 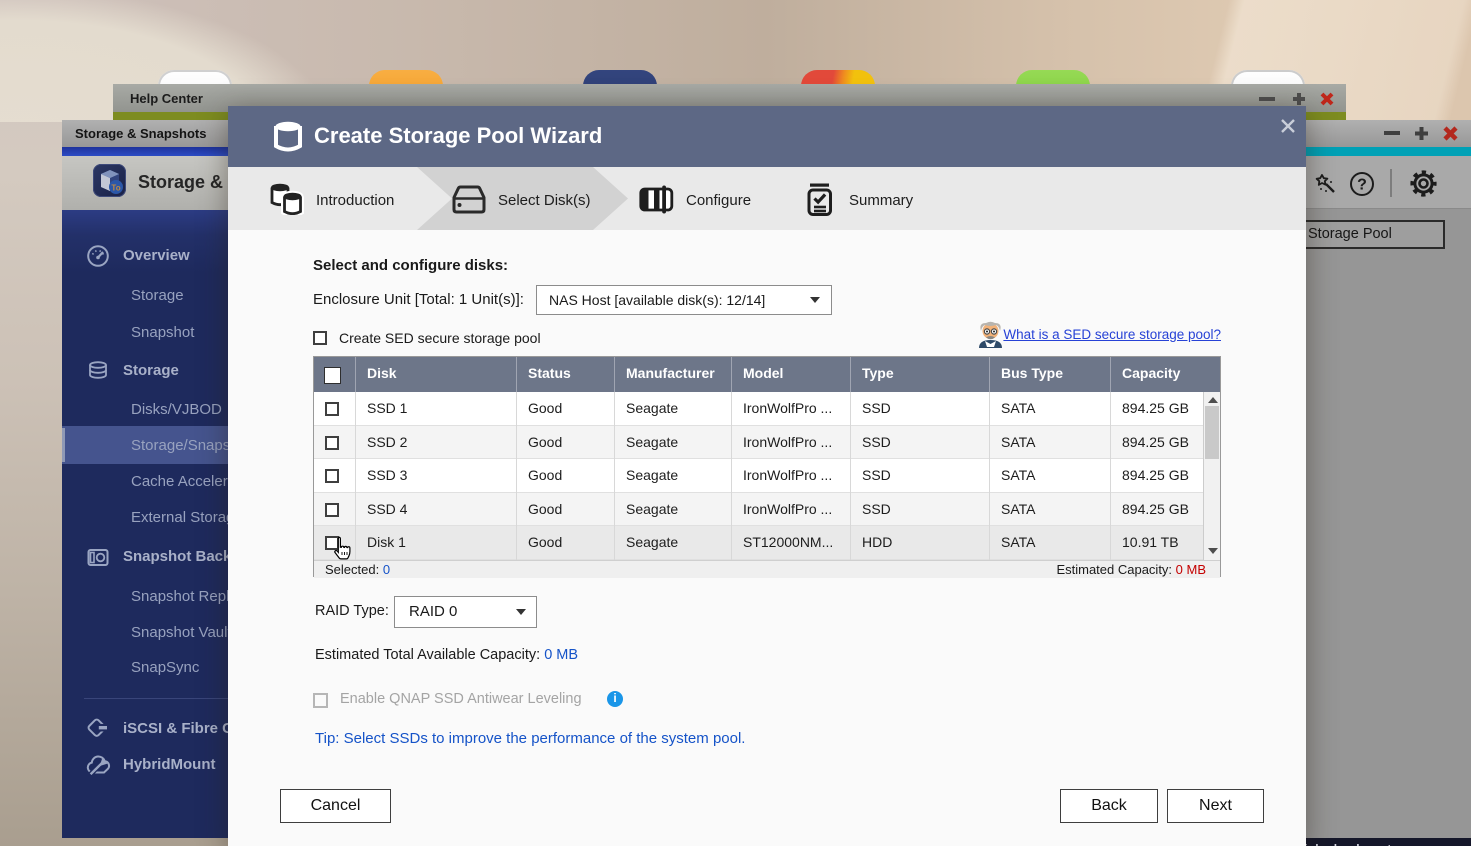 What do you see at coordinates (115, 188) in the screenshot?
I see `svg-text: To` at bounding box center [115, 188].